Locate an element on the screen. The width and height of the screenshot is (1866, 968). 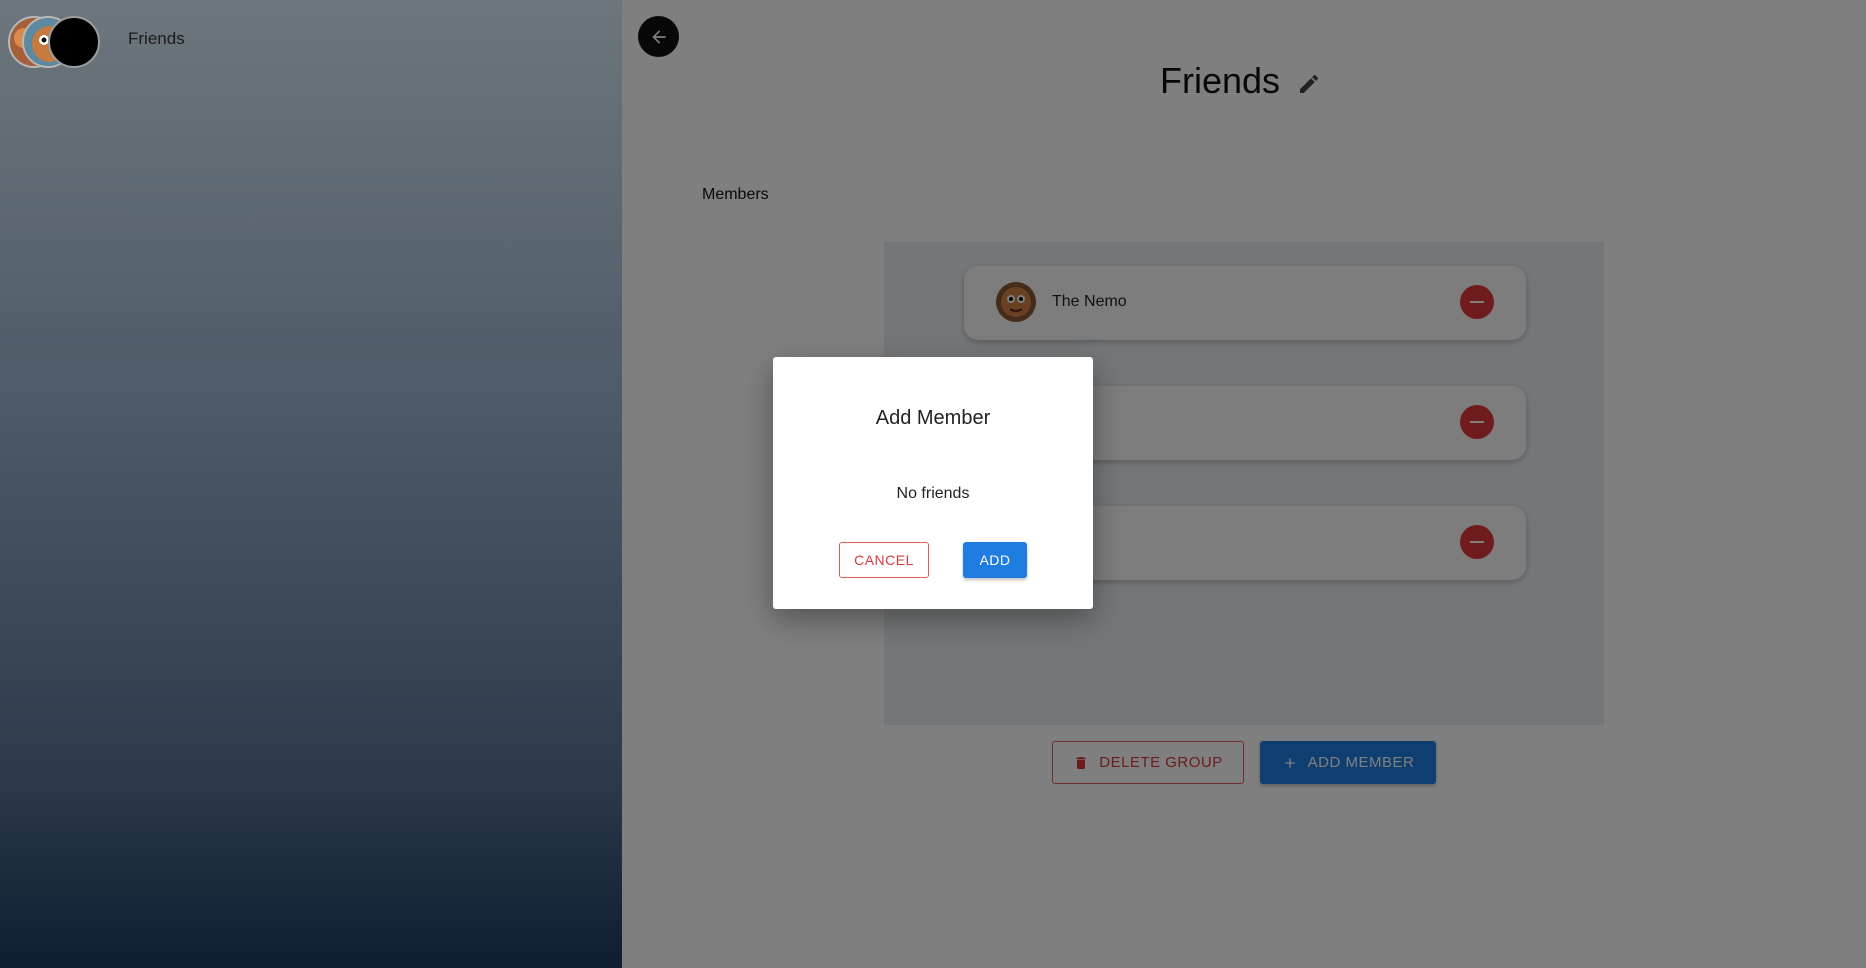
avatar is located at coordinates (74, 42).